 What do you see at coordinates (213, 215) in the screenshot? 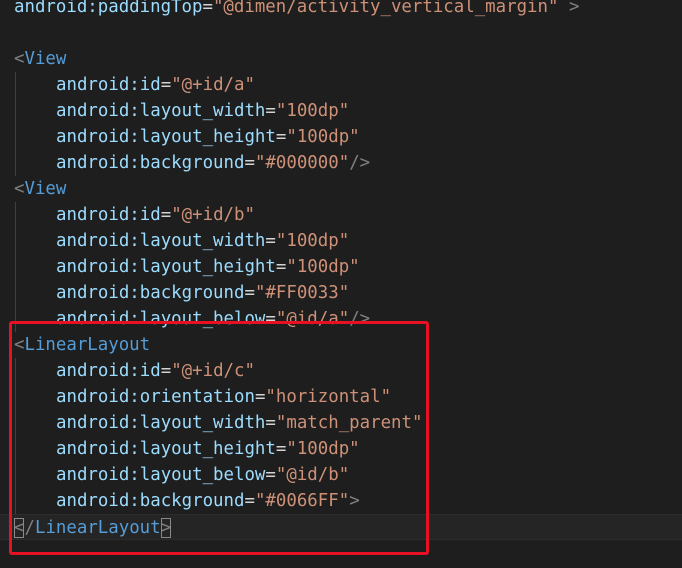
I see `token-str: "@+id/b"` at bounding box center [213, 215].